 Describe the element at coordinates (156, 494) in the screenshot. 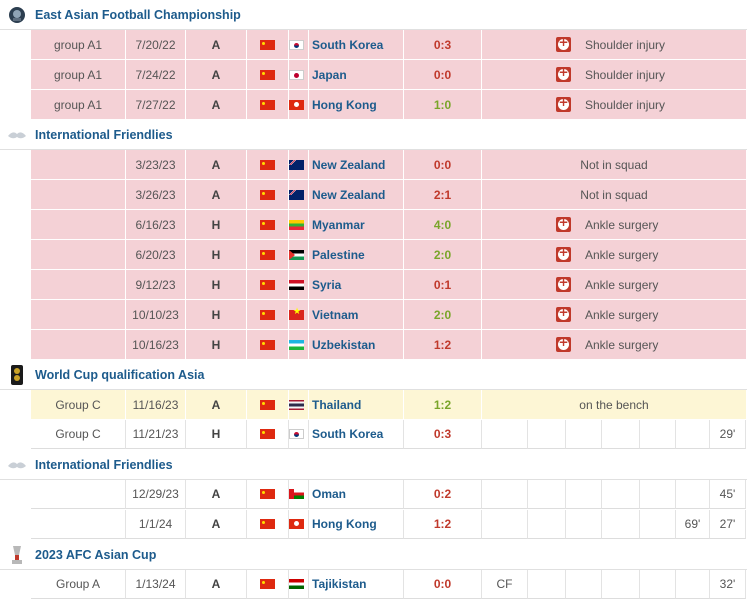

I see `match-date: 12/29/23` at that location.